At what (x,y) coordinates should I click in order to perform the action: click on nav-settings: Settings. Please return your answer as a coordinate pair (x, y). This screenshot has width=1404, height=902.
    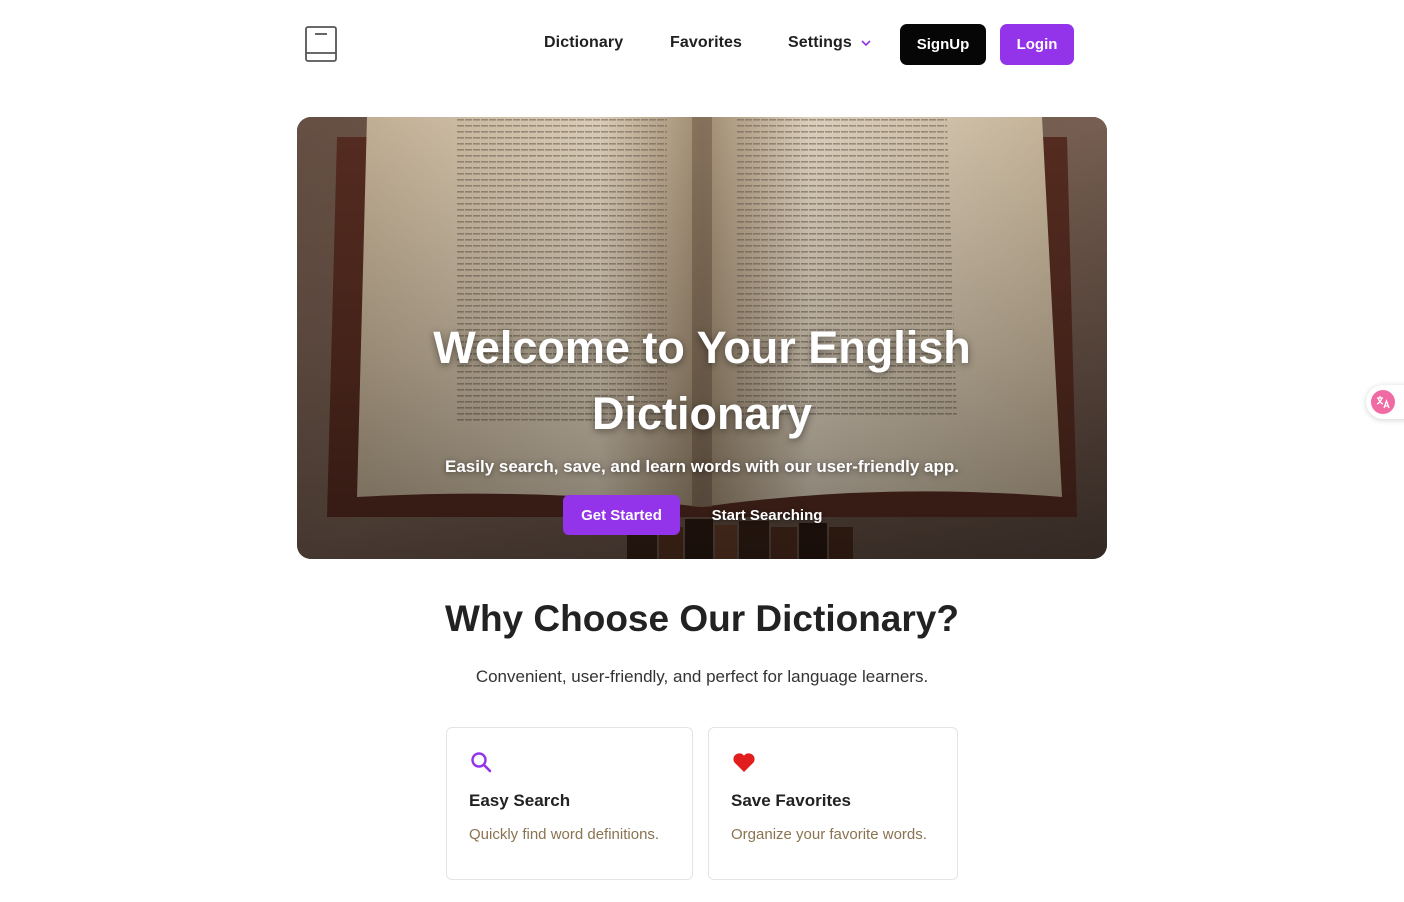
    Looking at the image, I should click on (830, 43).